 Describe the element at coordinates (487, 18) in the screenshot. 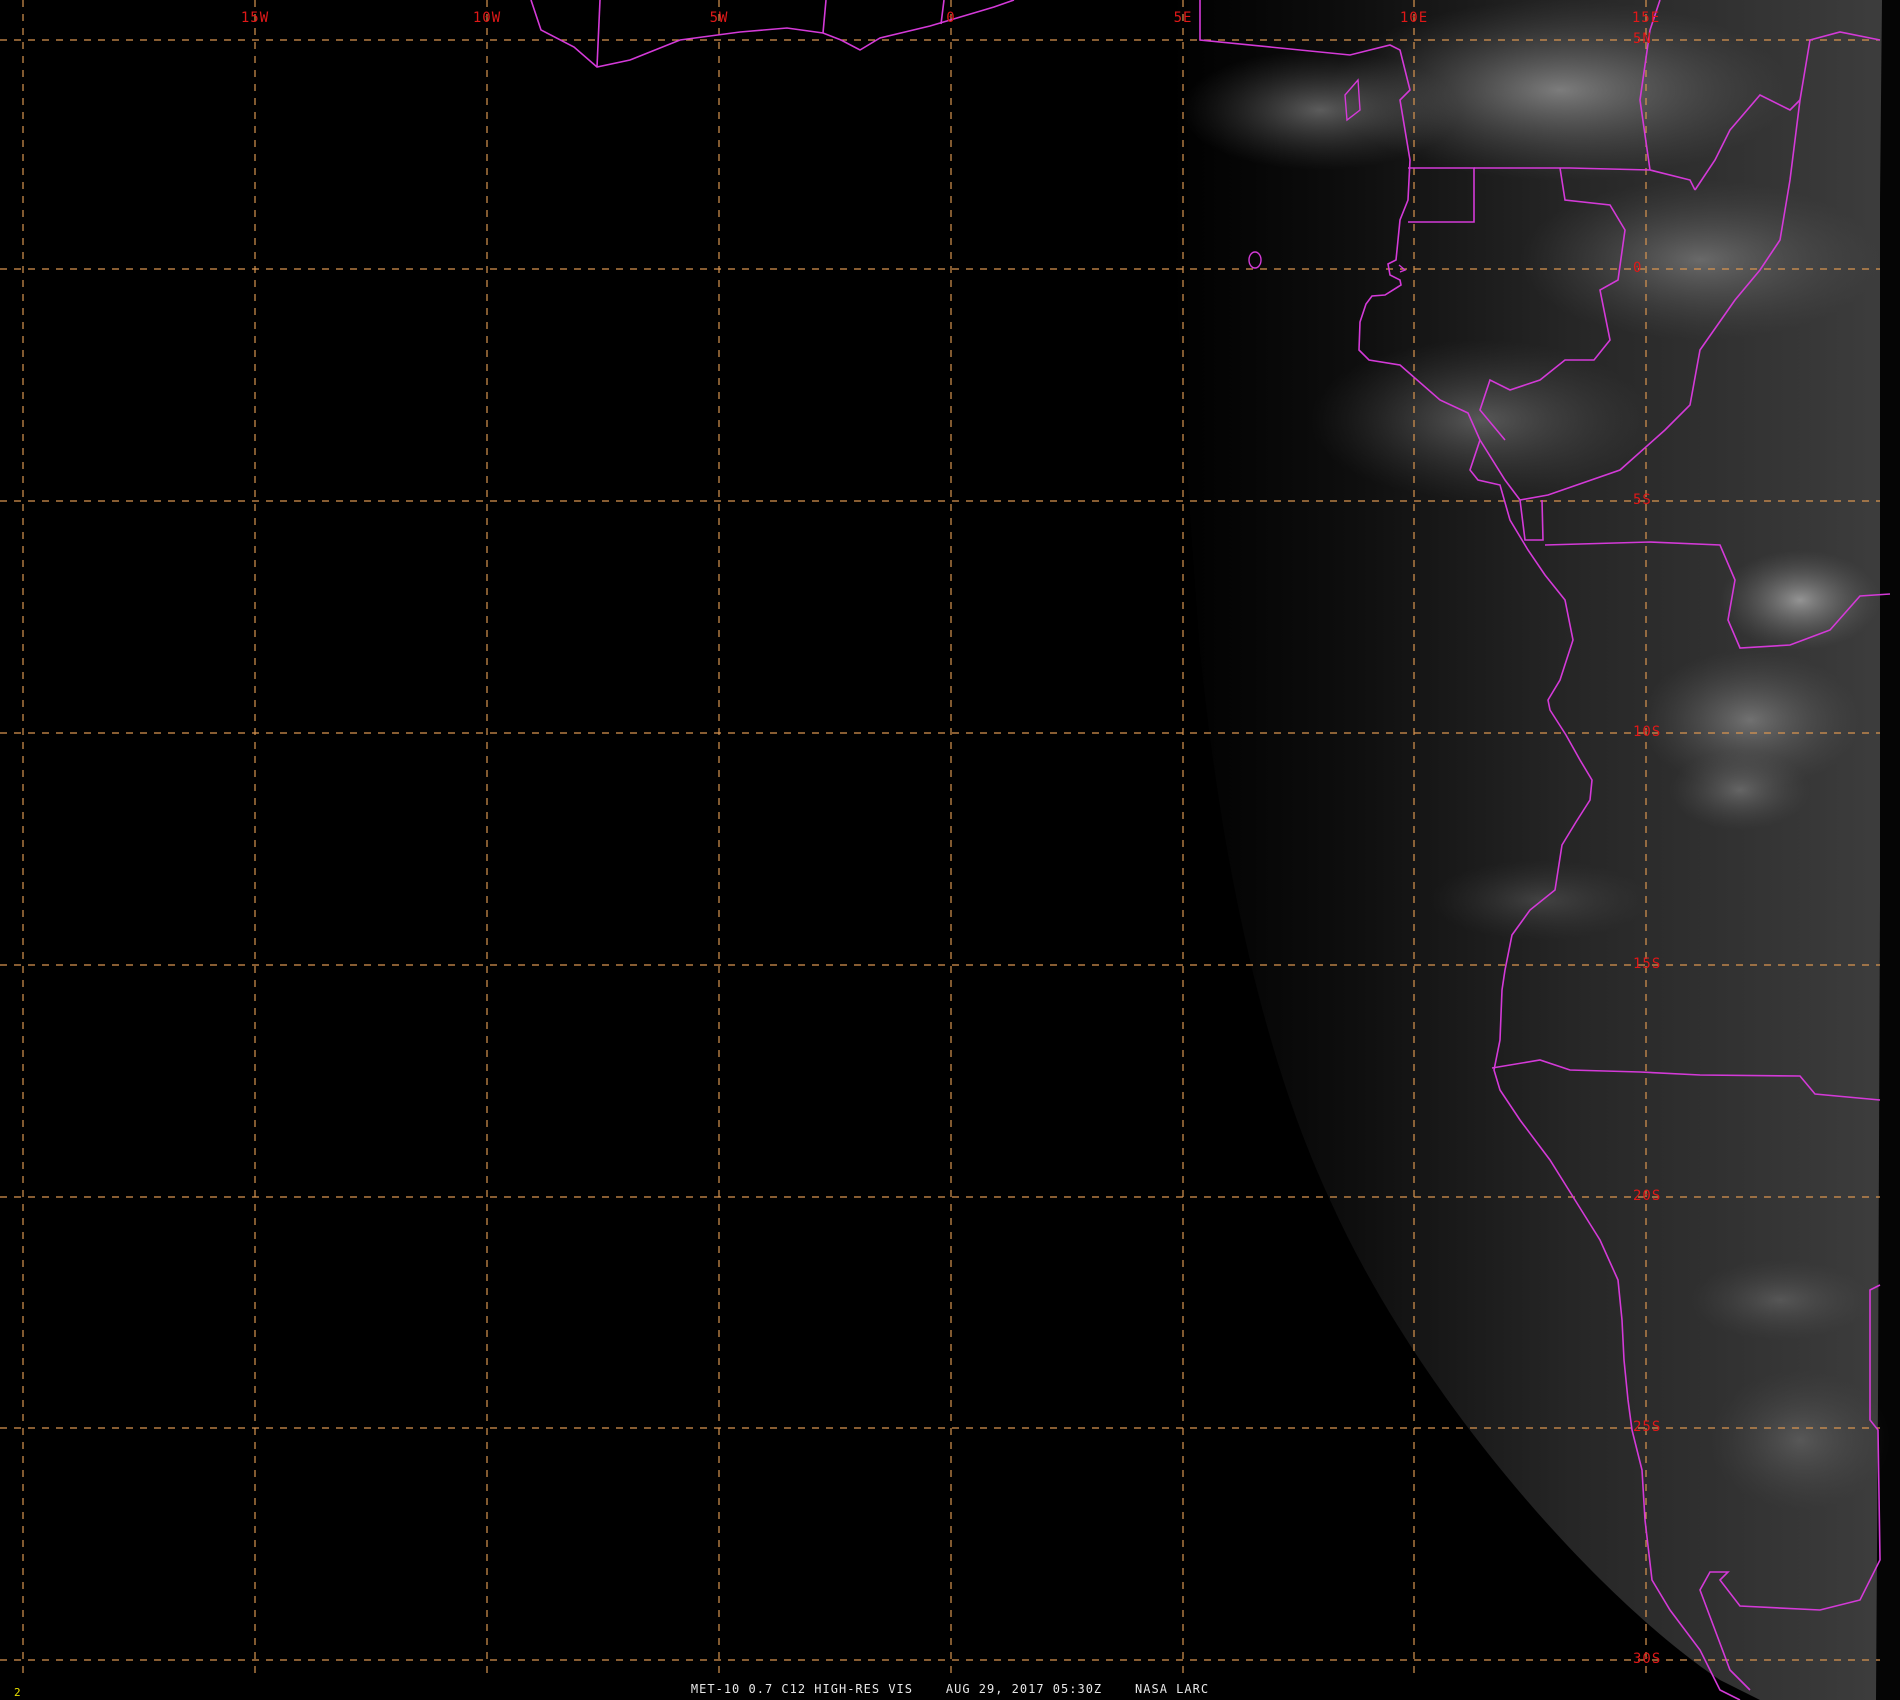

I see `longitude-label: 10W` at that location.